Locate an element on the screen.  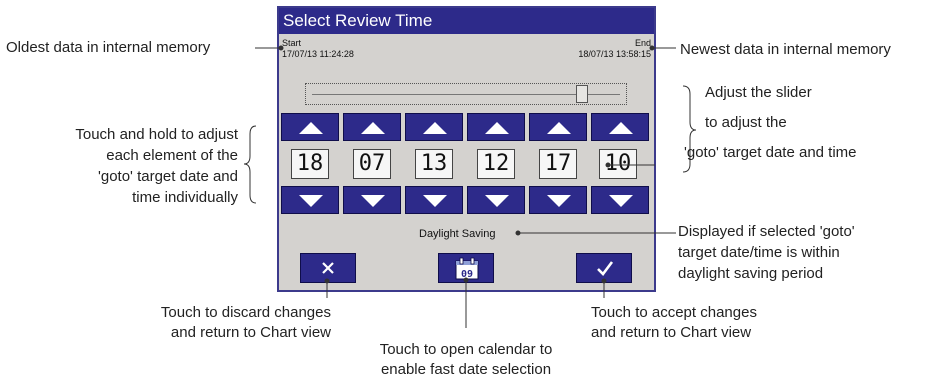
touch-hold-note-line-1: Touch and hold to adjust is located at coordinates (156, 134).